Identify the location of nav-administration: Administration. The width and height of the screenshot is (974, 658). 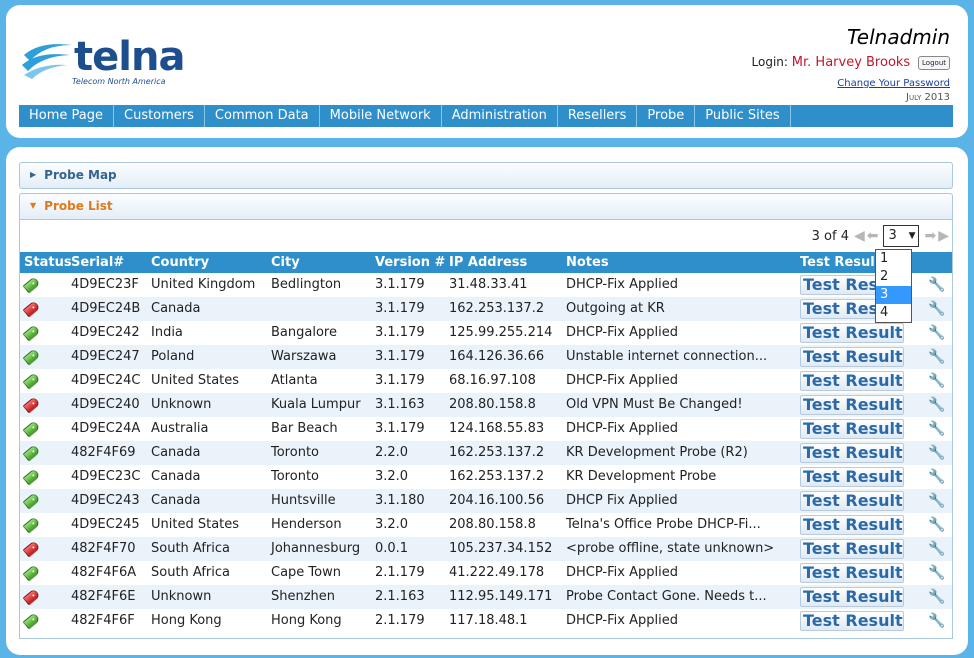
(500, 116).